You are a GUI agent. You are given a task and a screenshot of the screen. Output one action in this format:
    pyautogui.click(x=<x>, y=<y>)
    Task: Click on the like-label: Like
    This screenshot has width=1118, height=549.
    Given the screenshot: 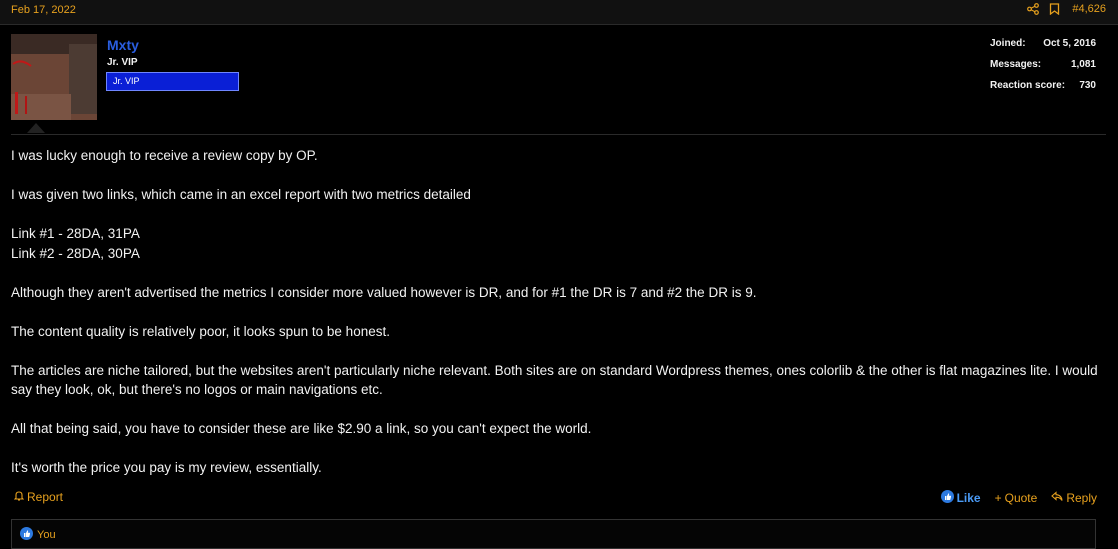 What is the action you would take?
    pyautogui.click(x=968, y=498)
    